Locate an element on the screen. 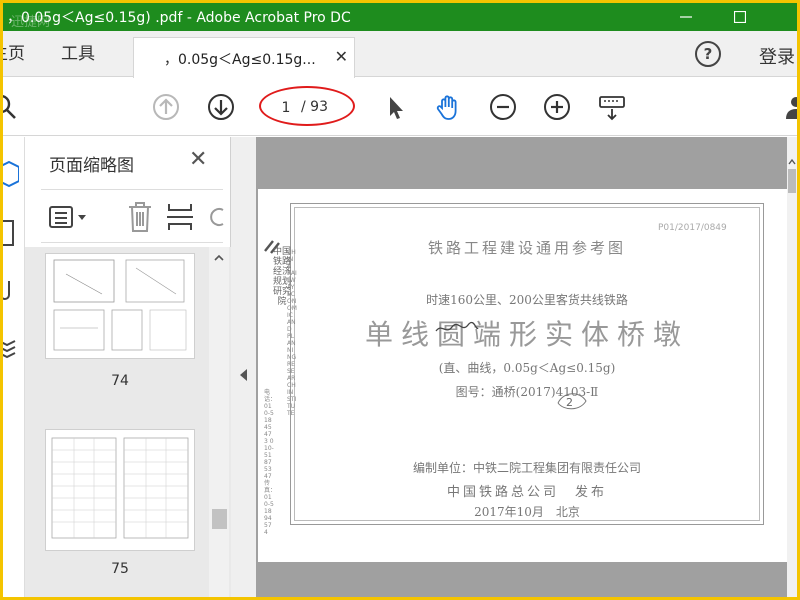  split-page-icon is located at coordinates (180, 217).